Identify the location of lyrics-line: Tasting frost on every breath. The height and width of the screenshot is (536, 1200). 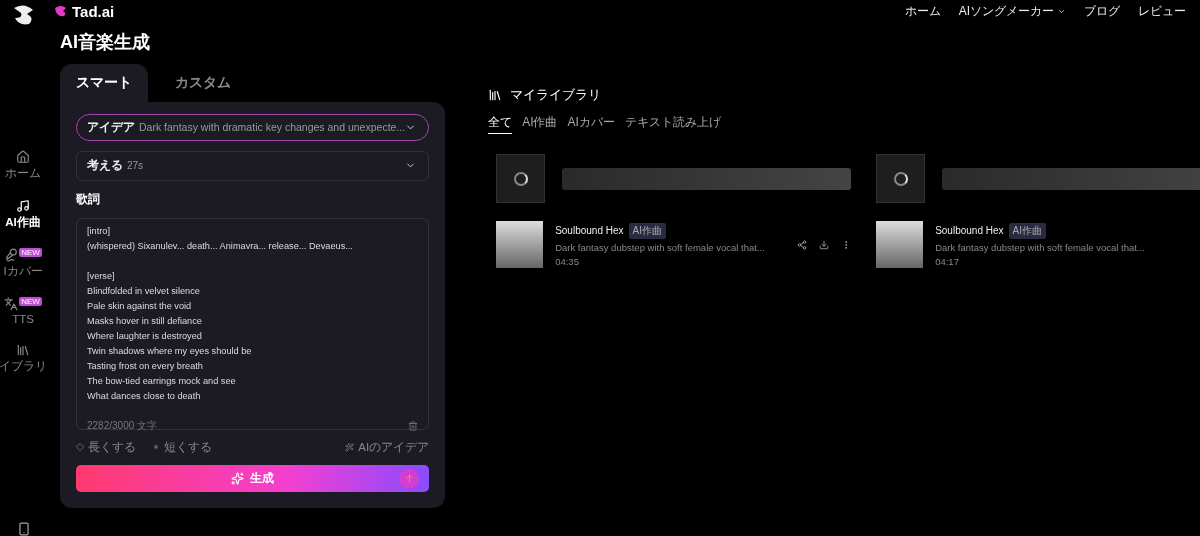
(145, 366).